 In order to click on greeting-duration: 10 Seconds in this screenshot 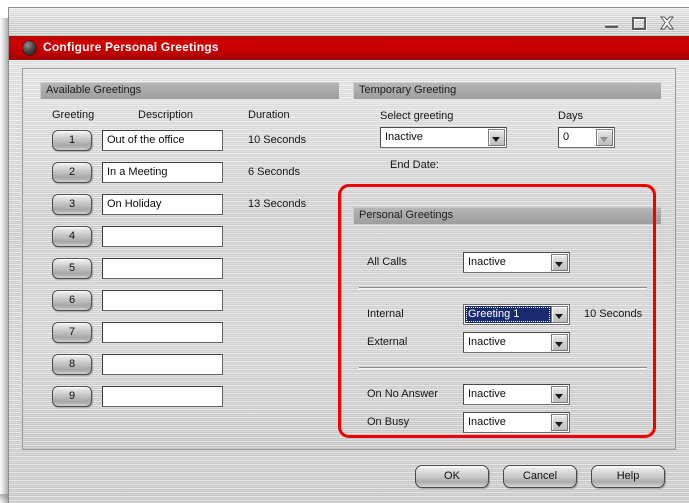, I will do `click(277, 140)`.